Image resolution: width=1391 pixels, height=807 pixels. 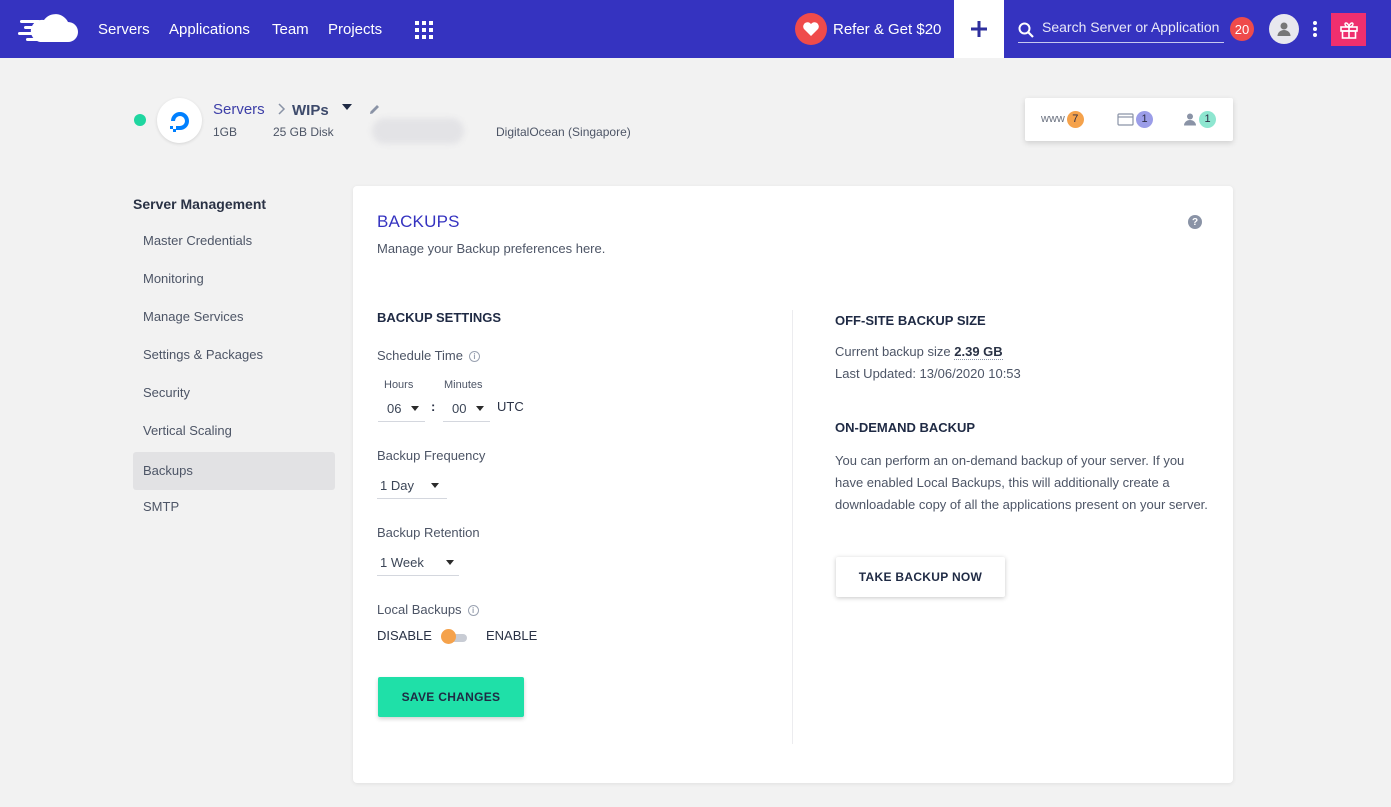 What do you see at coordinates (355, 30) in the screenshot?
I see `nav-projects: Projects` at bounding box center [355, 30].